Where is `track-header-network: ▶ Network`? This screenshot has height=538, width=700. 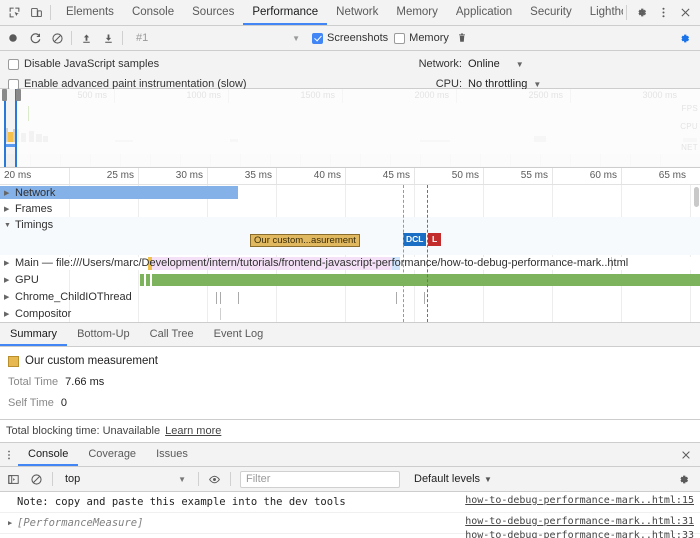 track-header-network: ▶ Network is located at coordinates (27, 193).